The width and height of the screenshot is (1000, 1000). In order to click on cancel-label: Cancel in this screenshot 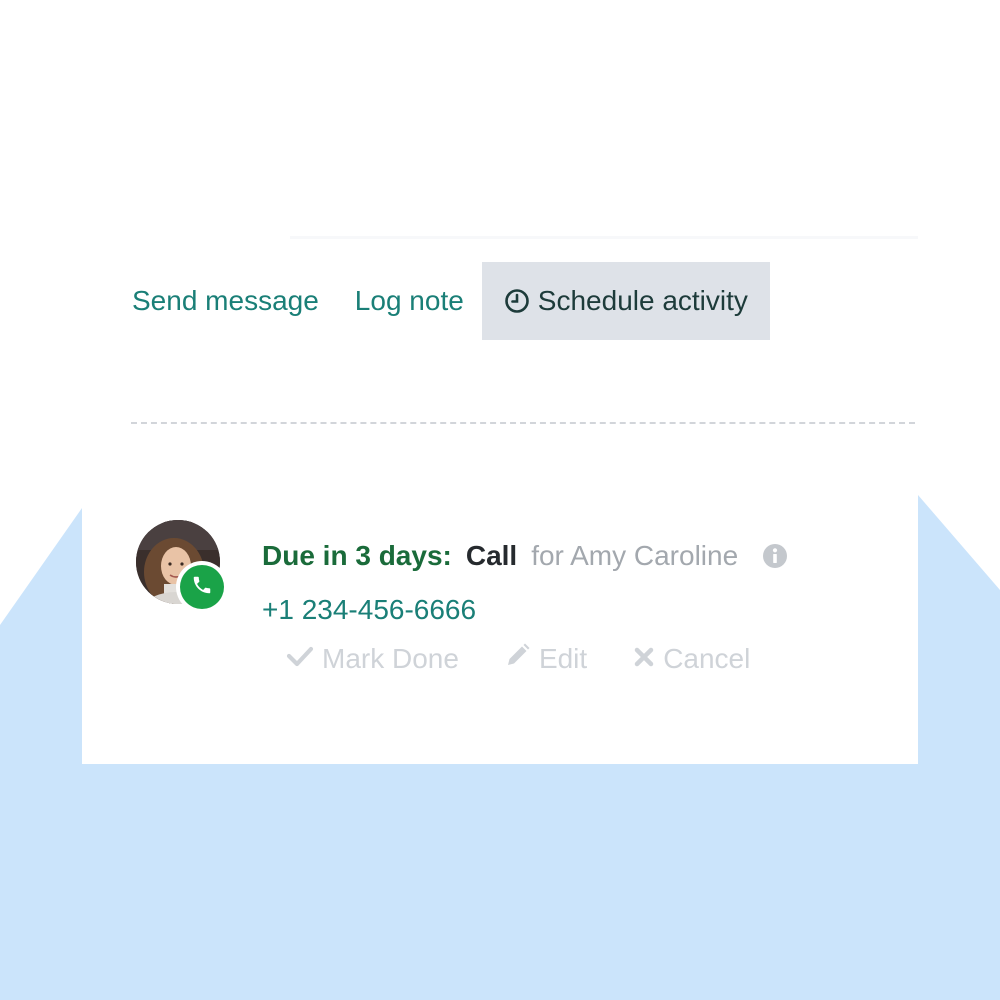, I will do `click(707, 658)`.